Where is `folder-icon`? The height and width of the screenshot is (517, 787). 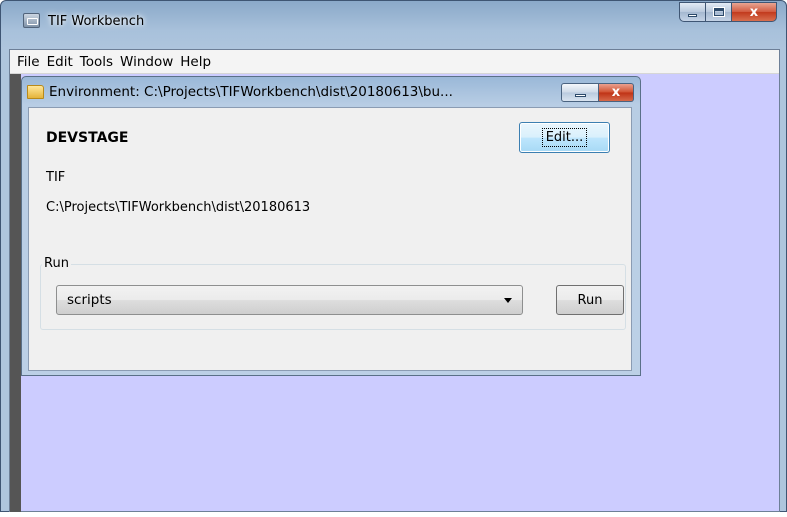
folder-icon is located at coordinates (35, 92).